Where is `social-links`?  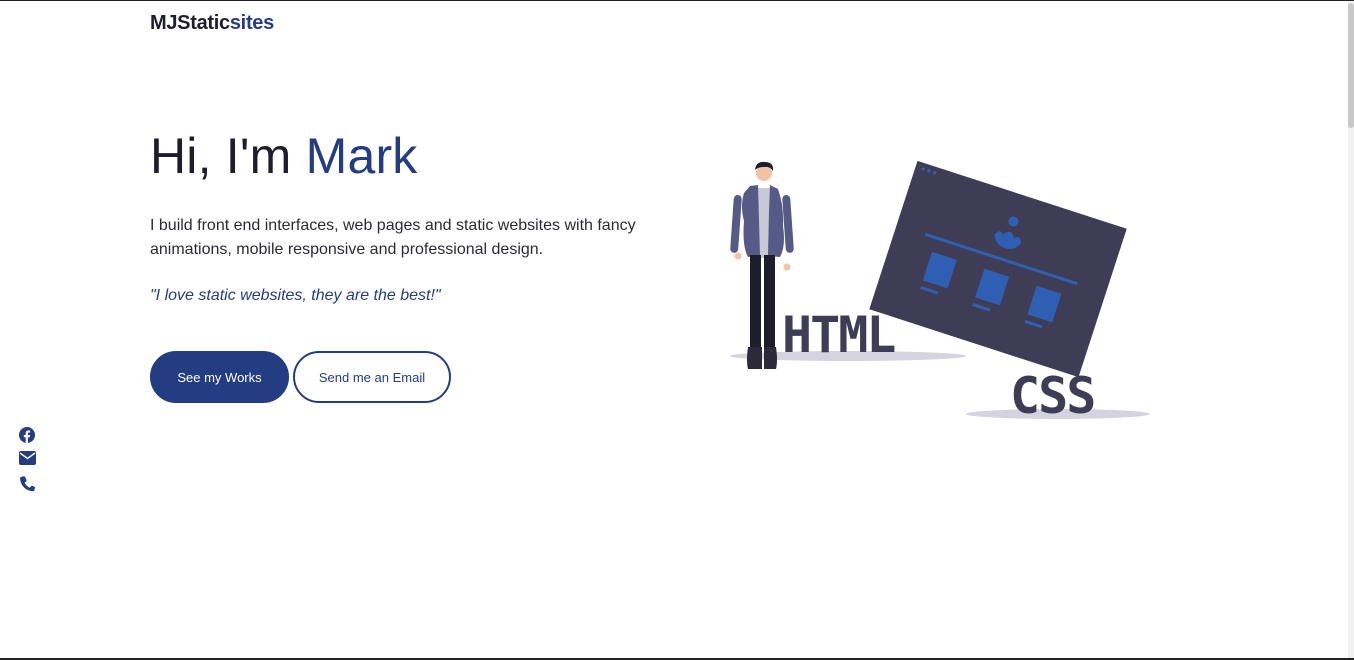
social-links is located at coordinates (28, 459).